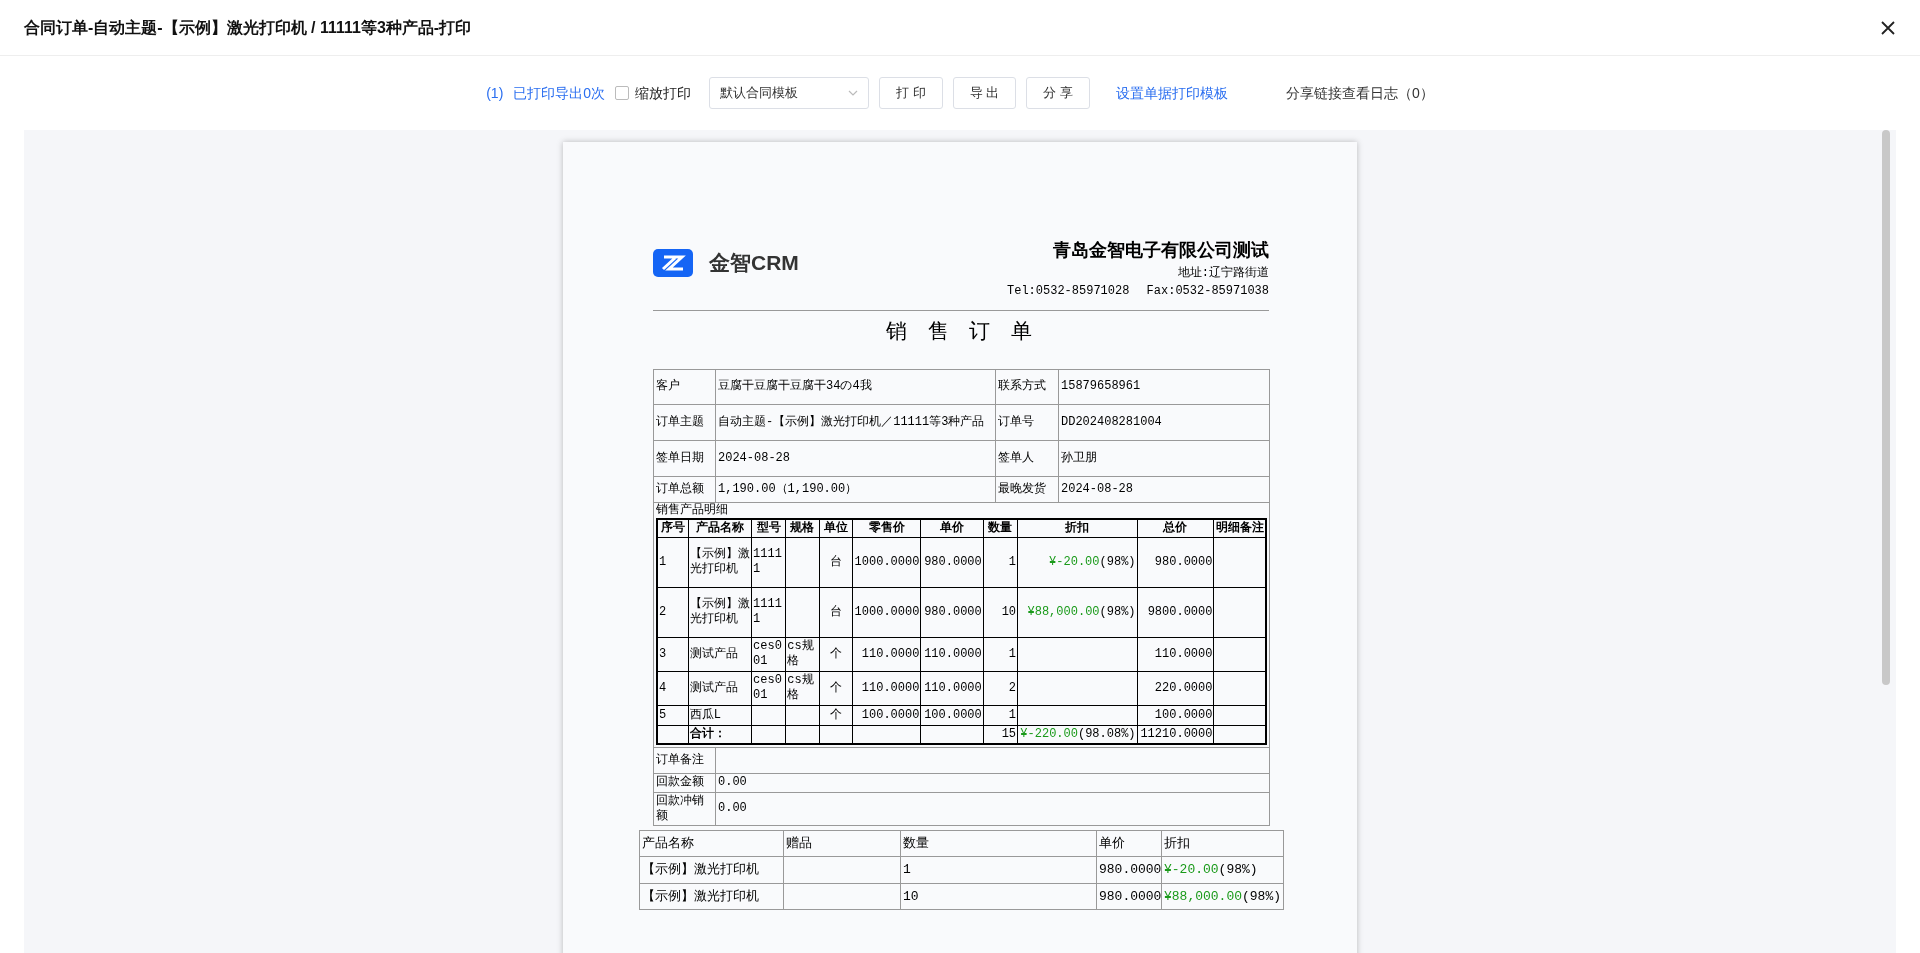  I want to click on field-value: 1,190.00（1,190.00）, so click(855, 489).